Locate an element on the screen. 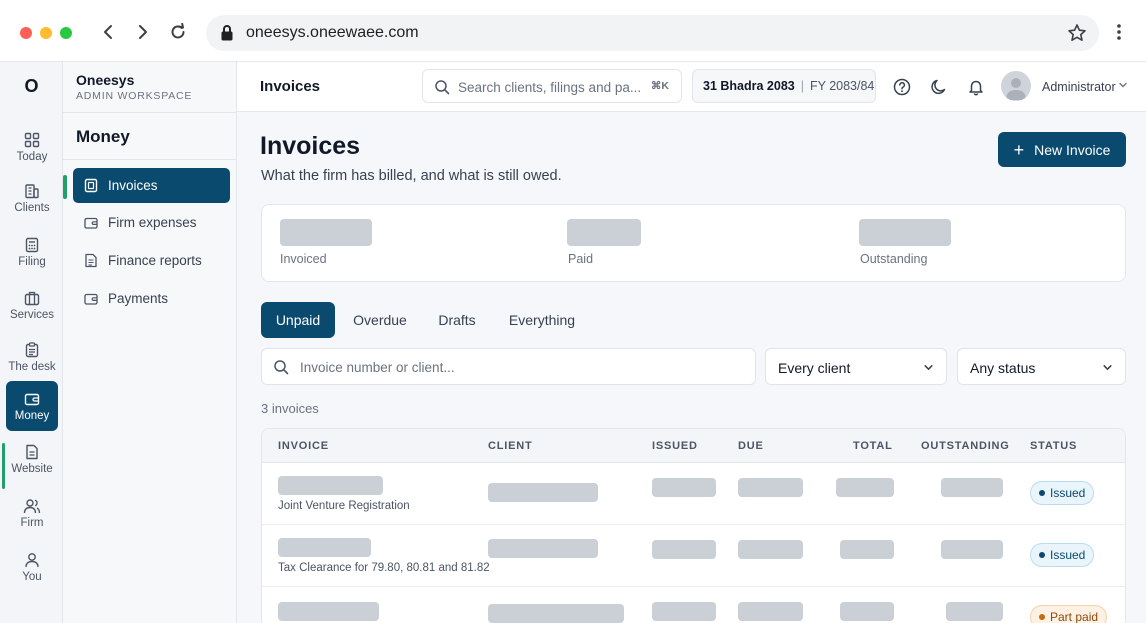 The image size is (1146, 623). avatar is located at coordinates (1016, 86).